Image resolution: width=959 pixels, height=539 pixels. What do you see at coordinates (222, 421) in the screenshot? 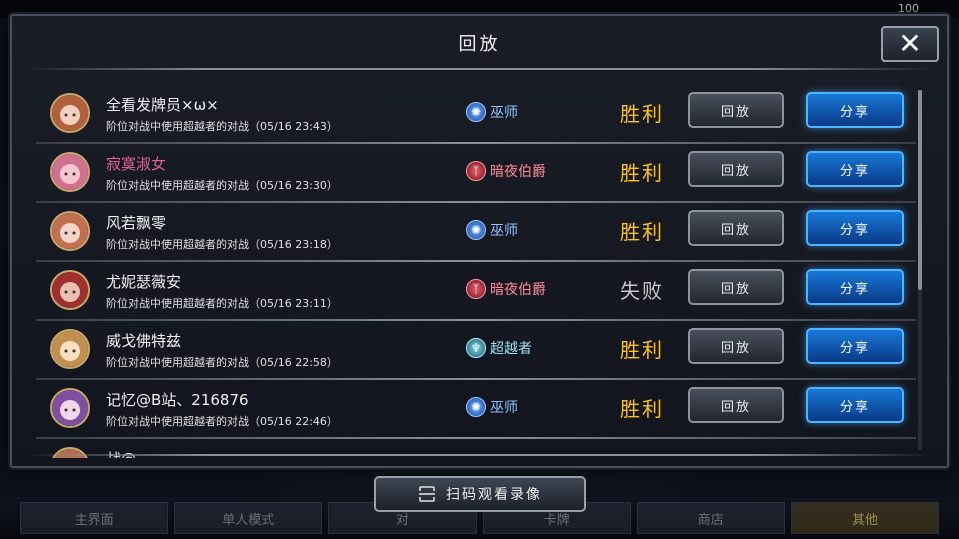
I see `match-description: 阶位对战中使用超越者的对战（05/16 22:46）` at bounding box center [222, 421].